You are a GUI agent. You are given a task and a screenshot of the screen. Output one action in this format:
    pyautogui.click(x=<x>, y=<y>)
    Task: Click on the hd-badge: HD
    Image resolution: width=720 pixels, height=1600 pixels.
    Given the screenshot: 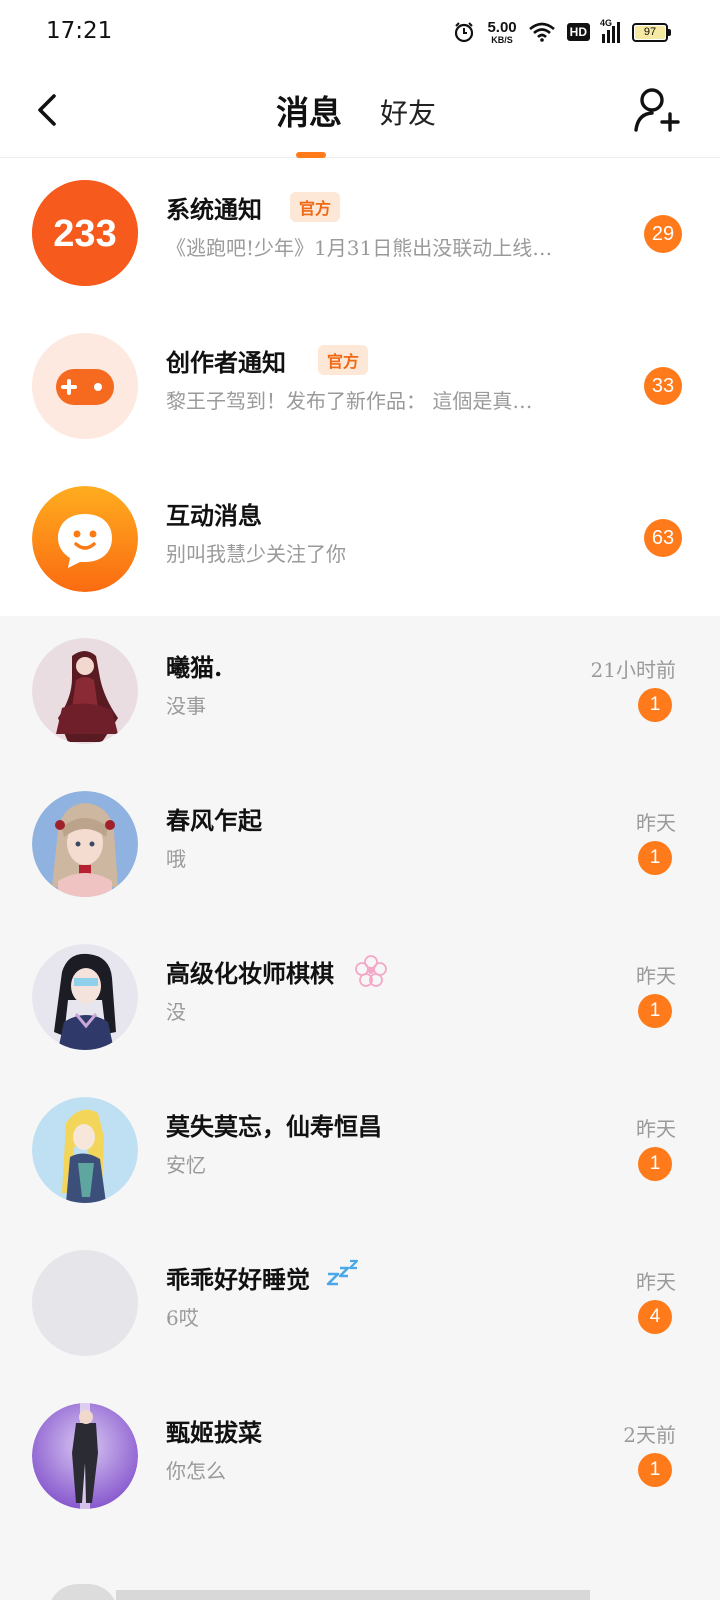 What is the action you would take?
    pyautogui.click(x=578, y=32)
    